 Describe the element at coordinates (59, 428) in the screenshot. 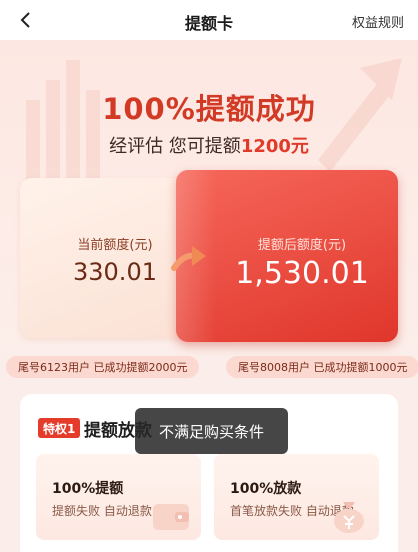

I see `privilege-badge: 特权1` at that location.